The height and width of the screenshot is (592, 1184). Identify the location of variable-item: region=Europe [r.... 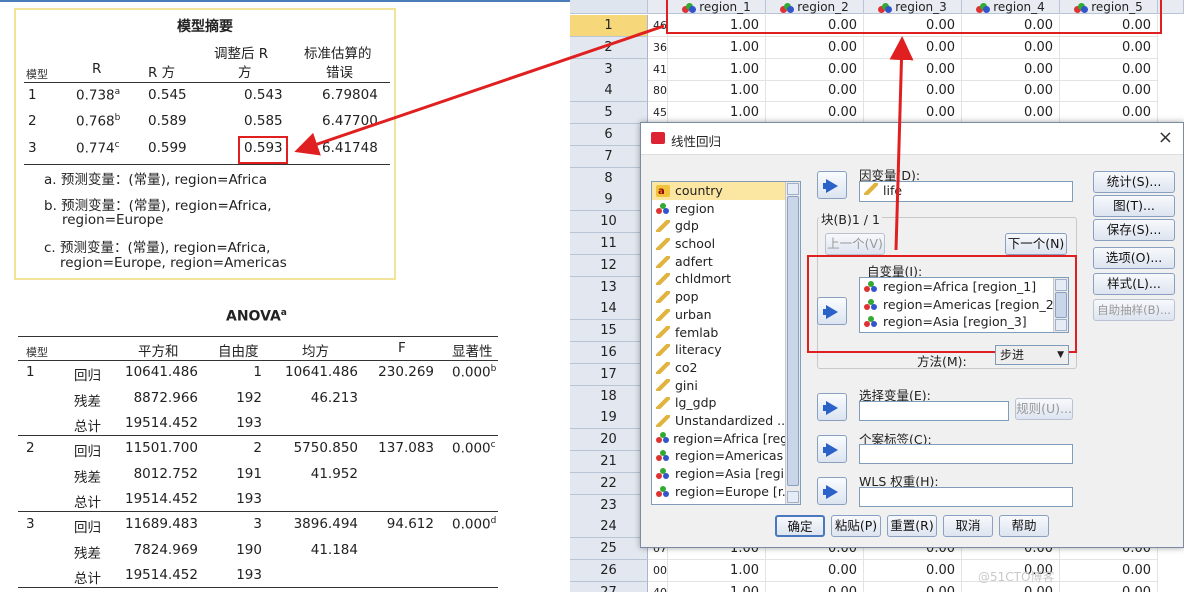
(726, 492).